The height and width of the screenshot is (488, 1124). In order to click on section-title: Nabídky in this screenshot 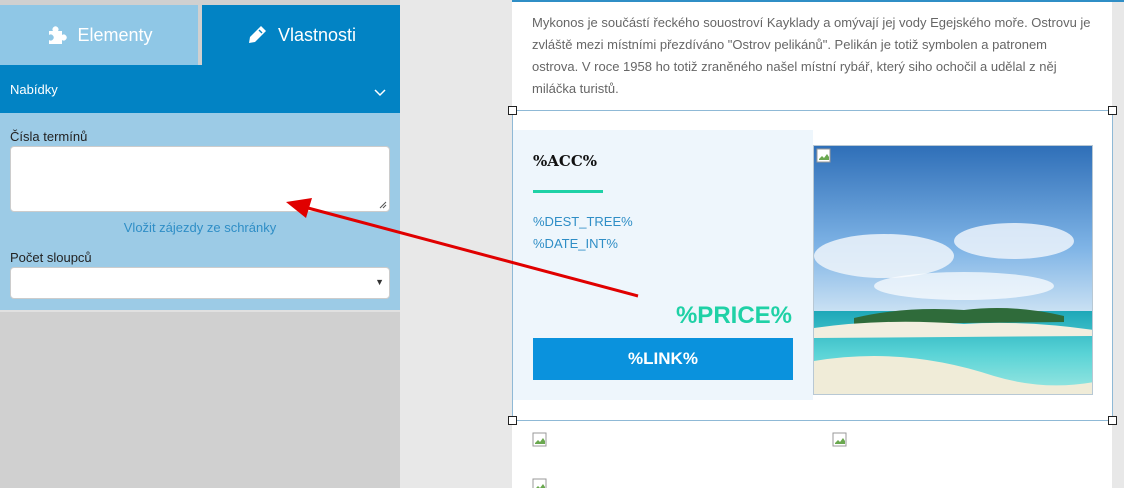, I will do `click(34, 89)`.